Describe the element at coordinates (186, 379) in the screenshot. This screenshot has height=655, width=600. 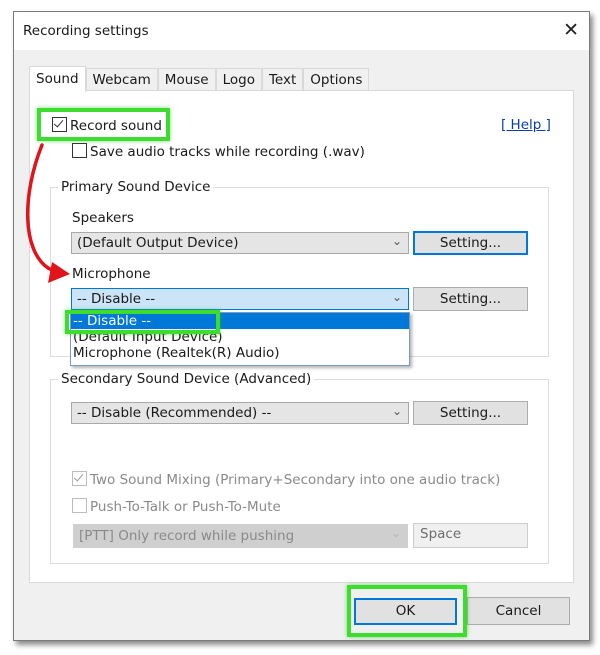
I see `secondary-group-legend: Secondary Sound Device (Advanced)` at that location.